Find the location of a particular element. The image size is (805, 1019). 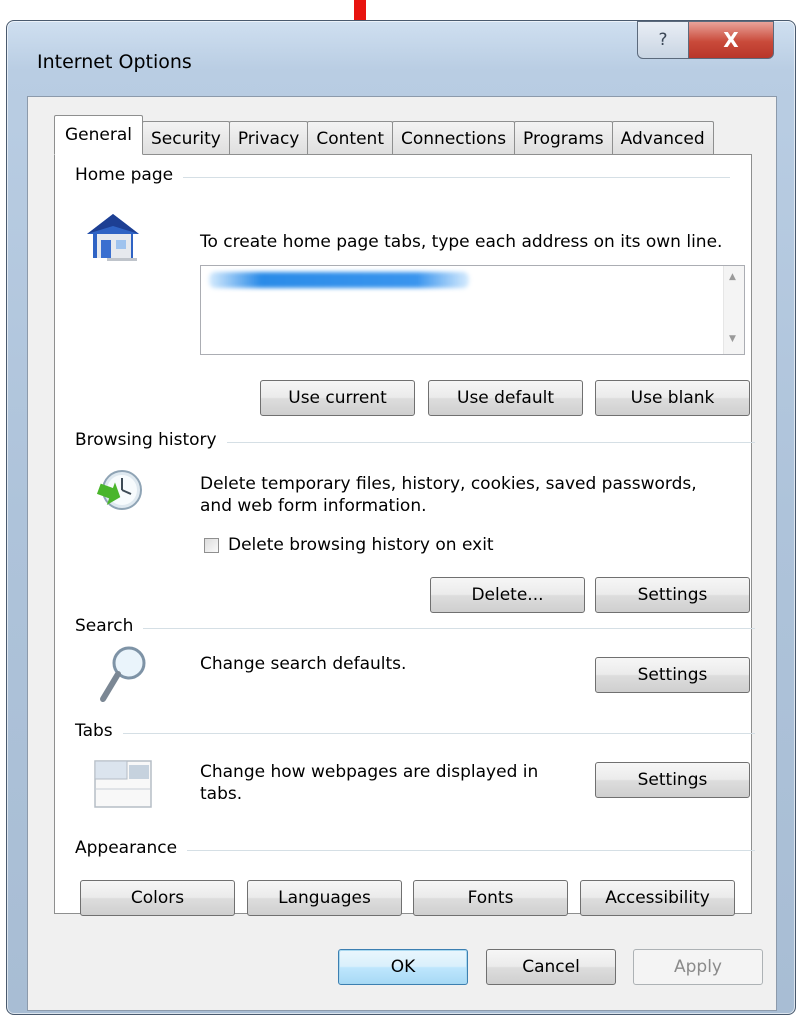

tab-general: General is located at coordinates (98, 135).